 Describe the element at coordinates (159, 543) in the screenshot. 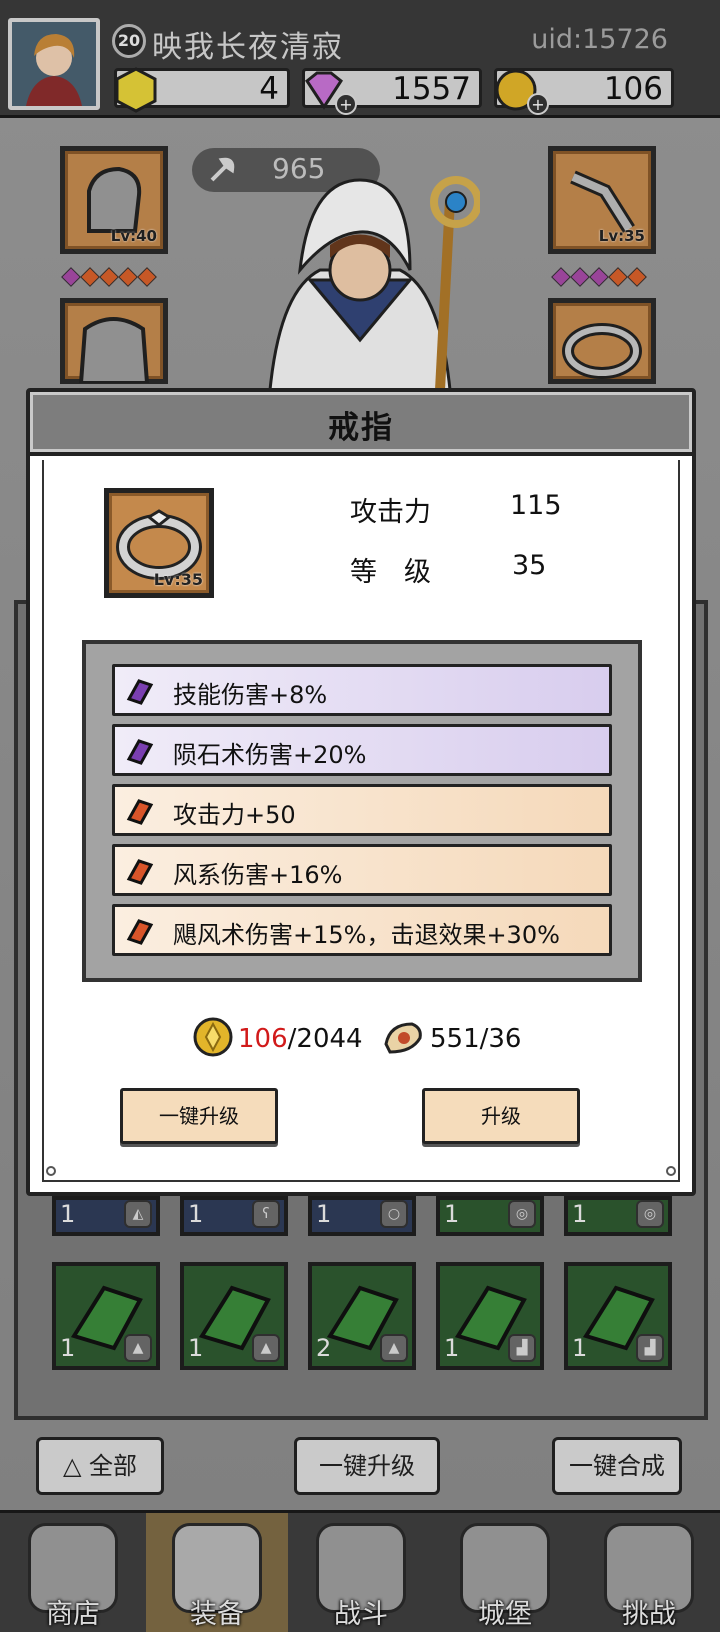

I see `item-preview-slot: Lv:35` at that location.